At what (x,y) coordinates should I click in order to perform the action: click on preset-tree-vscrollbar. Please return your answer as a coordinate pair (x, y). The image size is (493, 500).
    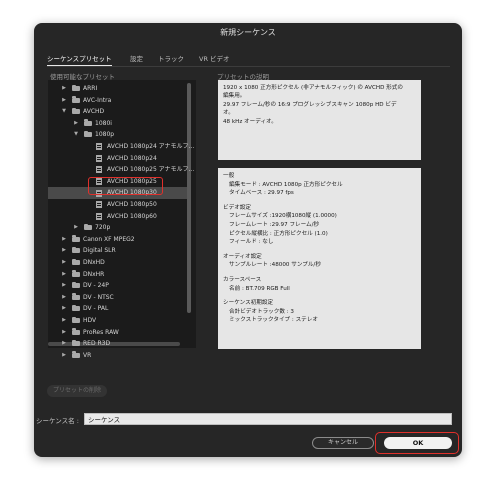
    Looking at the image, I should click on (189, 214).